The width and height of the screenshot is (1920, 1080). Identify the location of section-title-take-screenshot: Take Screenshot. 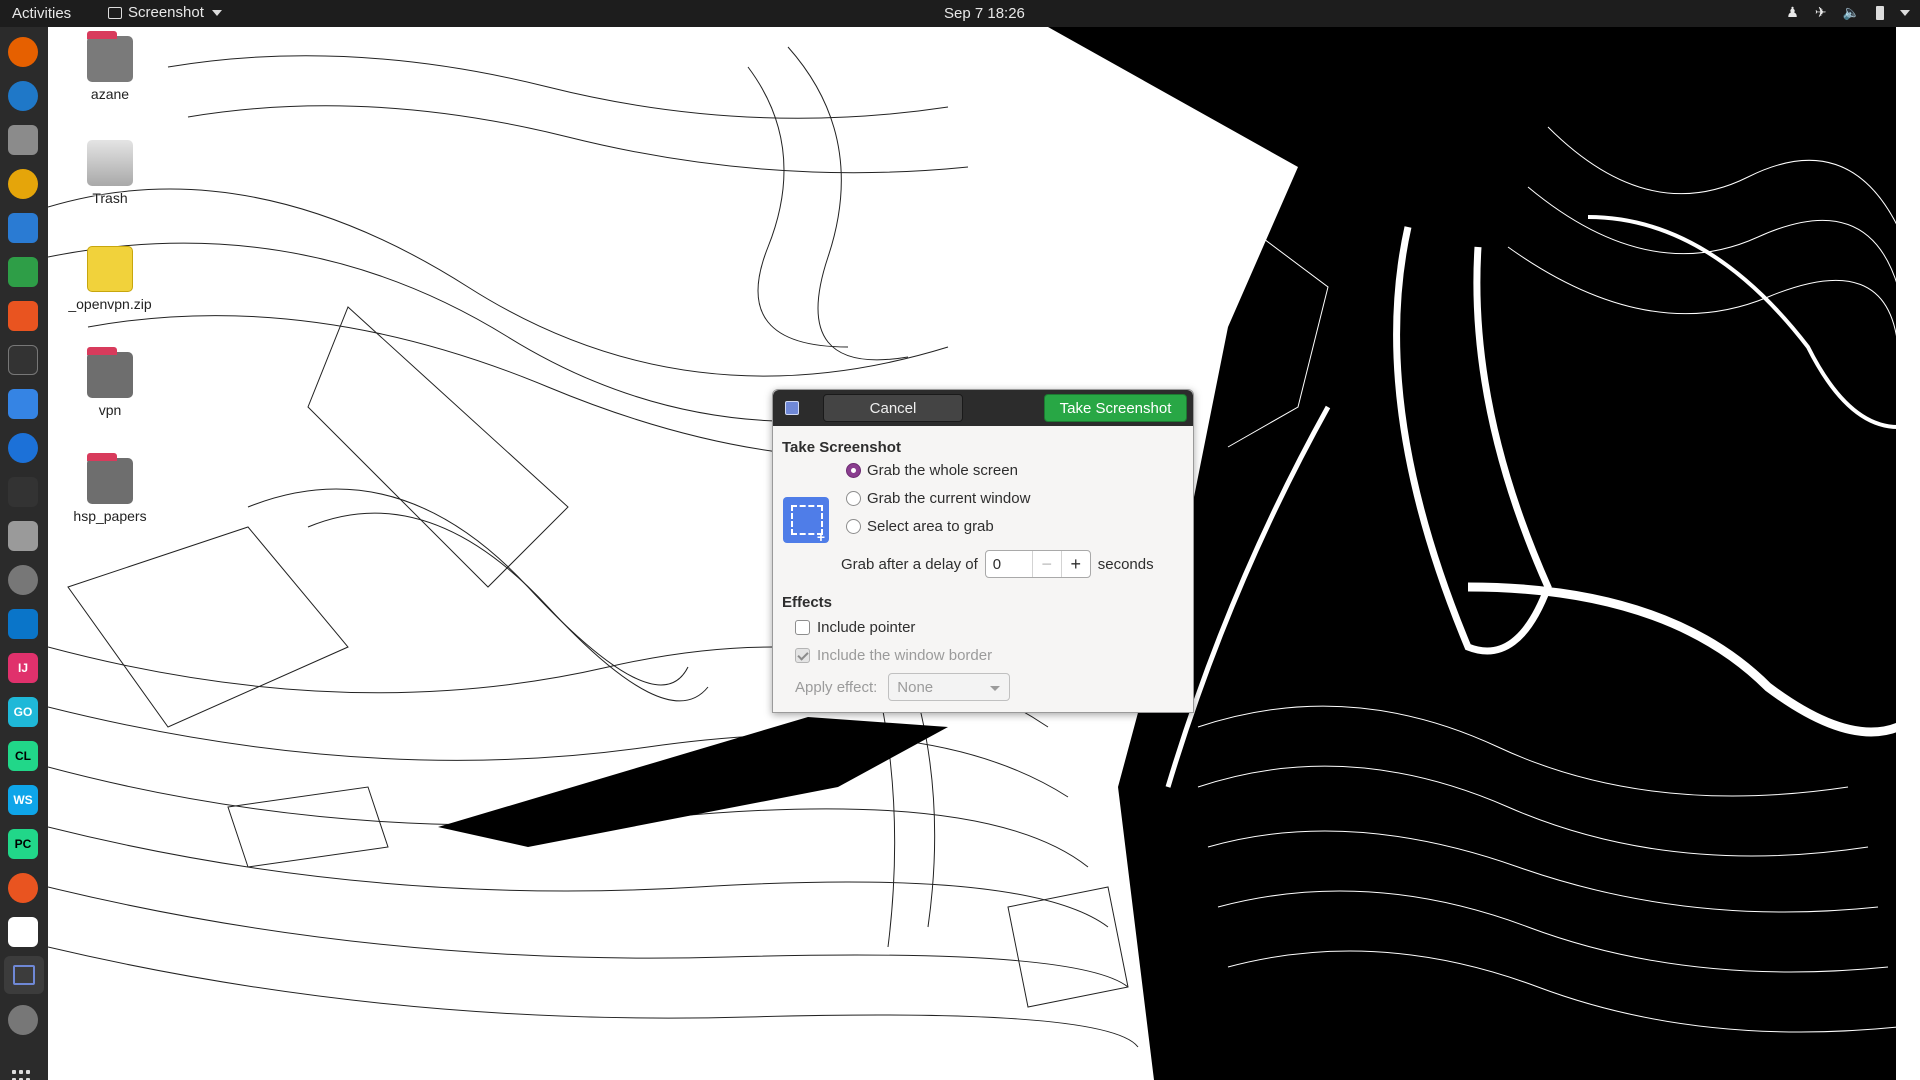
(841, 447).